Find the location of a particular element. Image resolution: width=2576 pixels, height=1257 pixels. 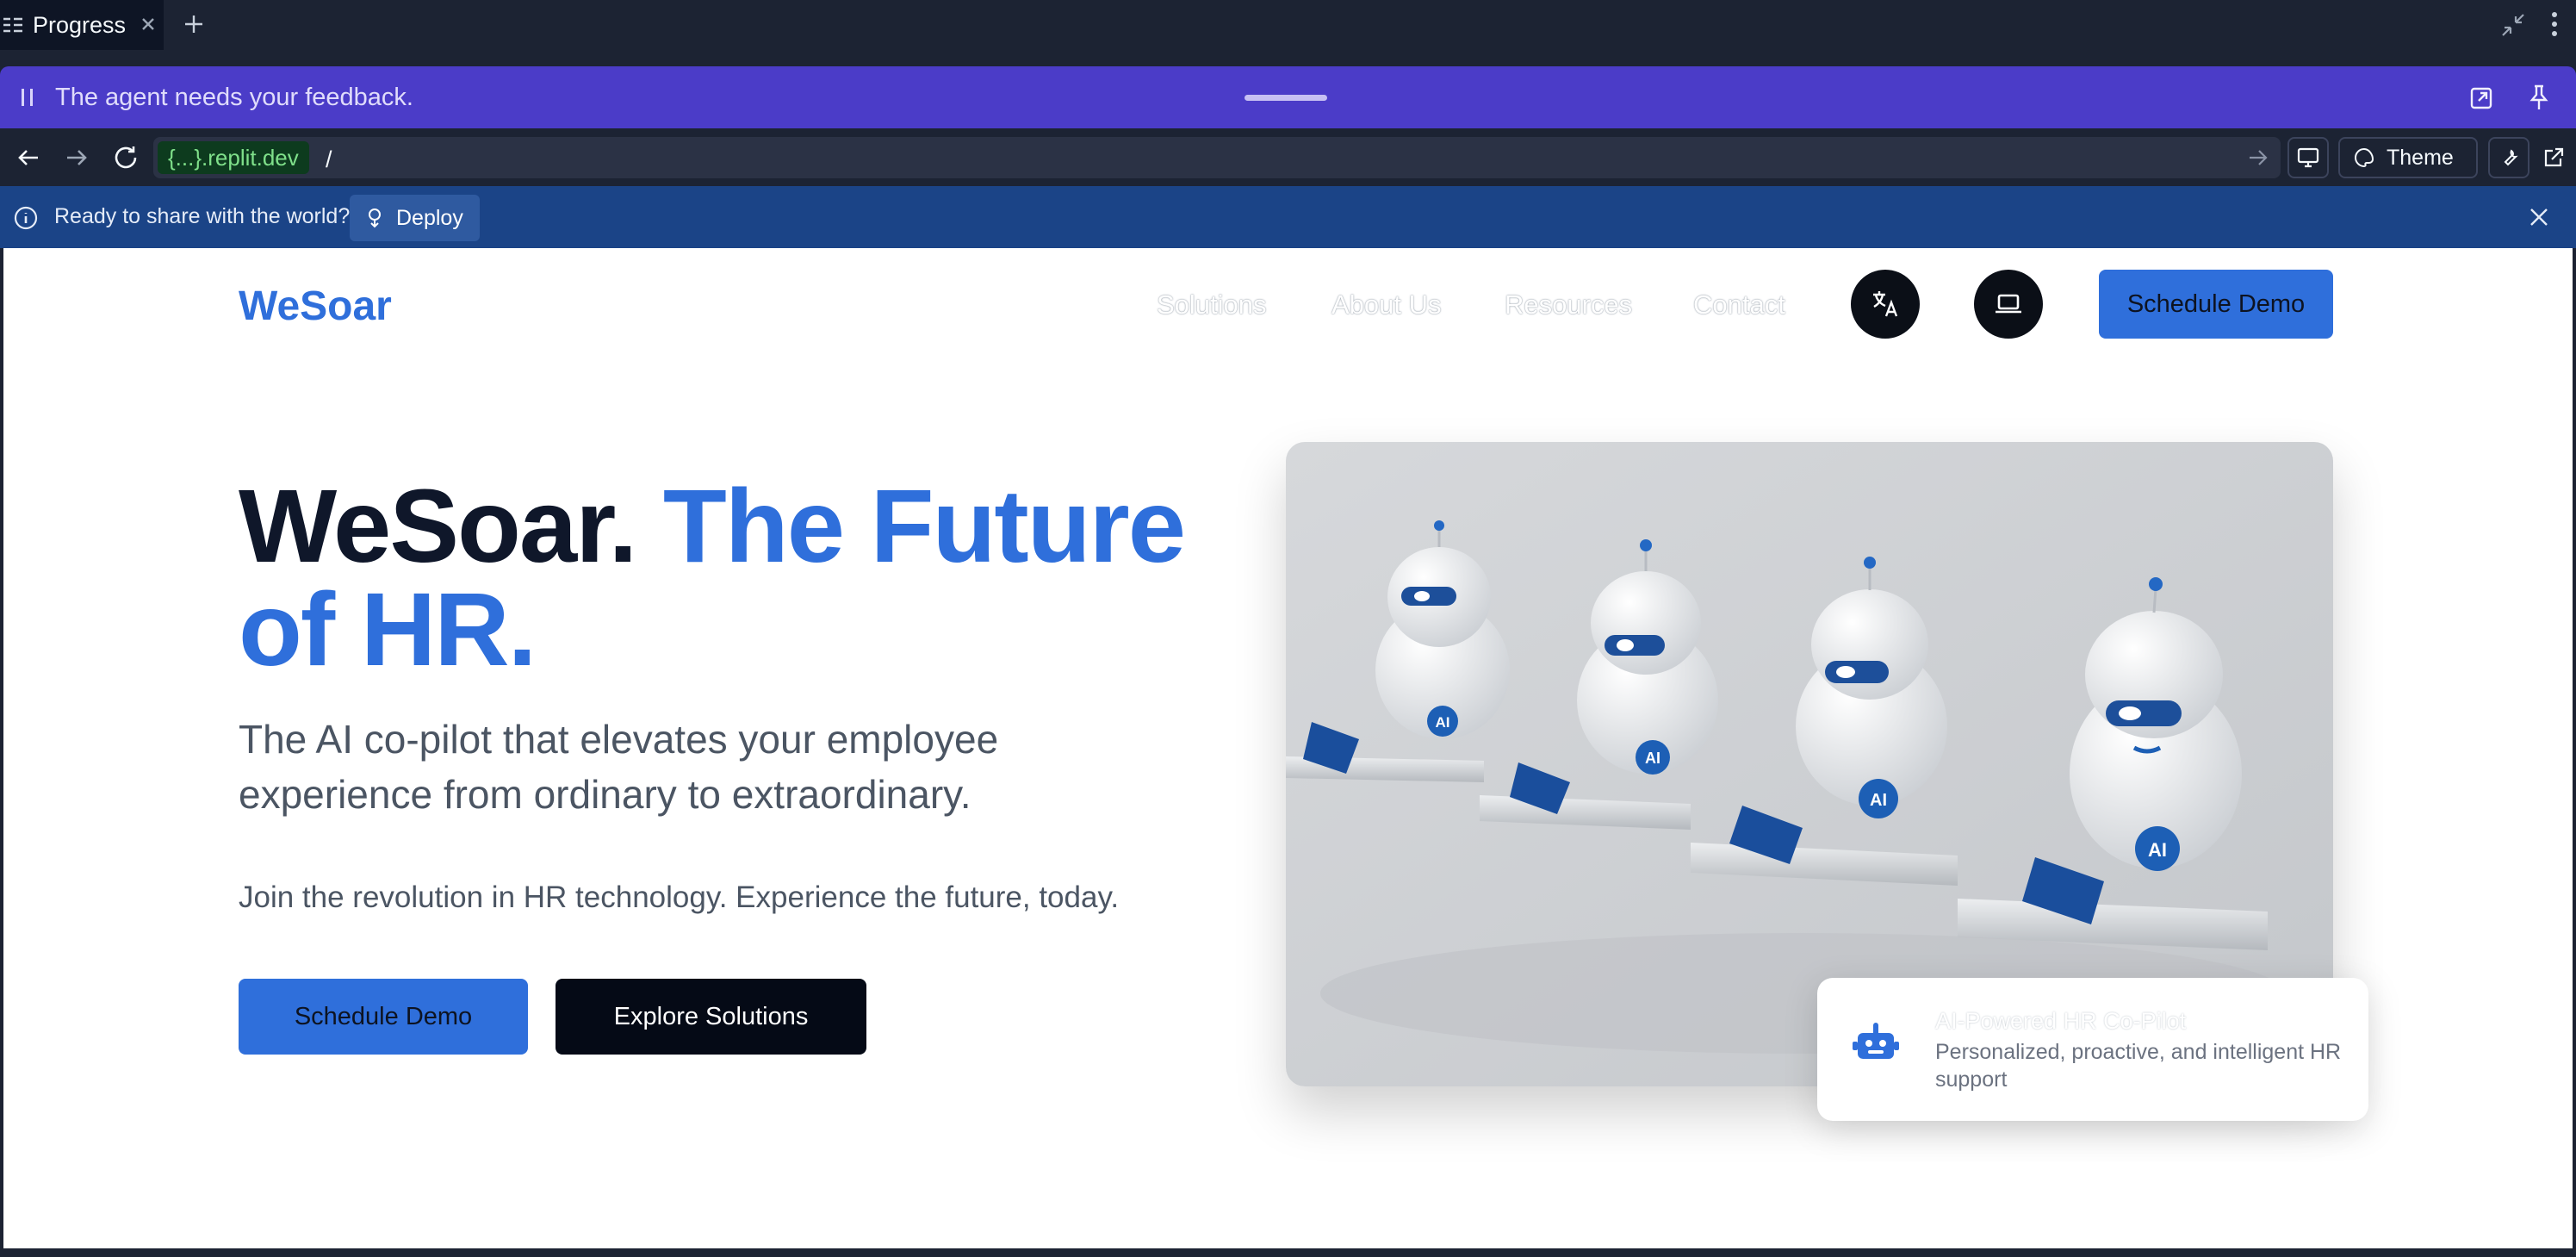

more-options-icon is located at coordinates (2554, 24).